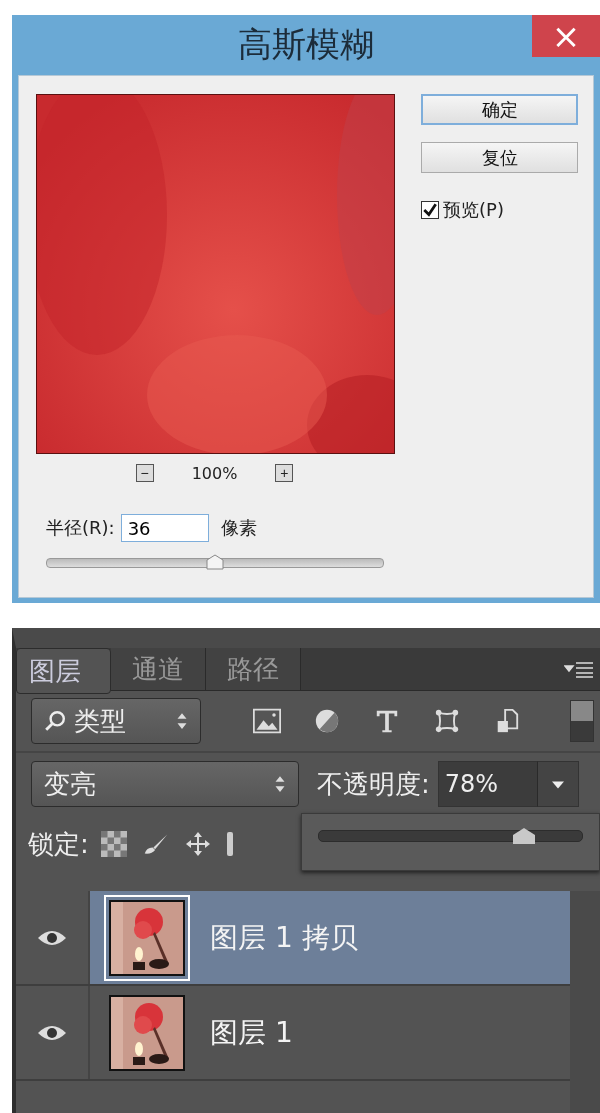 This screenshot has width=600, height=1113. Describe the element at coordinates (566, 36) in the screenshot. I see `close-button: ×` at that location.